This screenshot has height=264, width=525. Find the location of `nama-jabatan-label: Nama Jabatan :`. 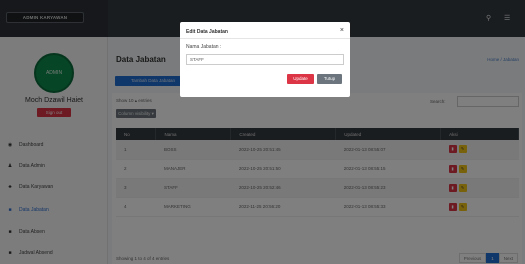

nama-jabatan-label: Nama Jabatan : is located at coordinates (204, 47).